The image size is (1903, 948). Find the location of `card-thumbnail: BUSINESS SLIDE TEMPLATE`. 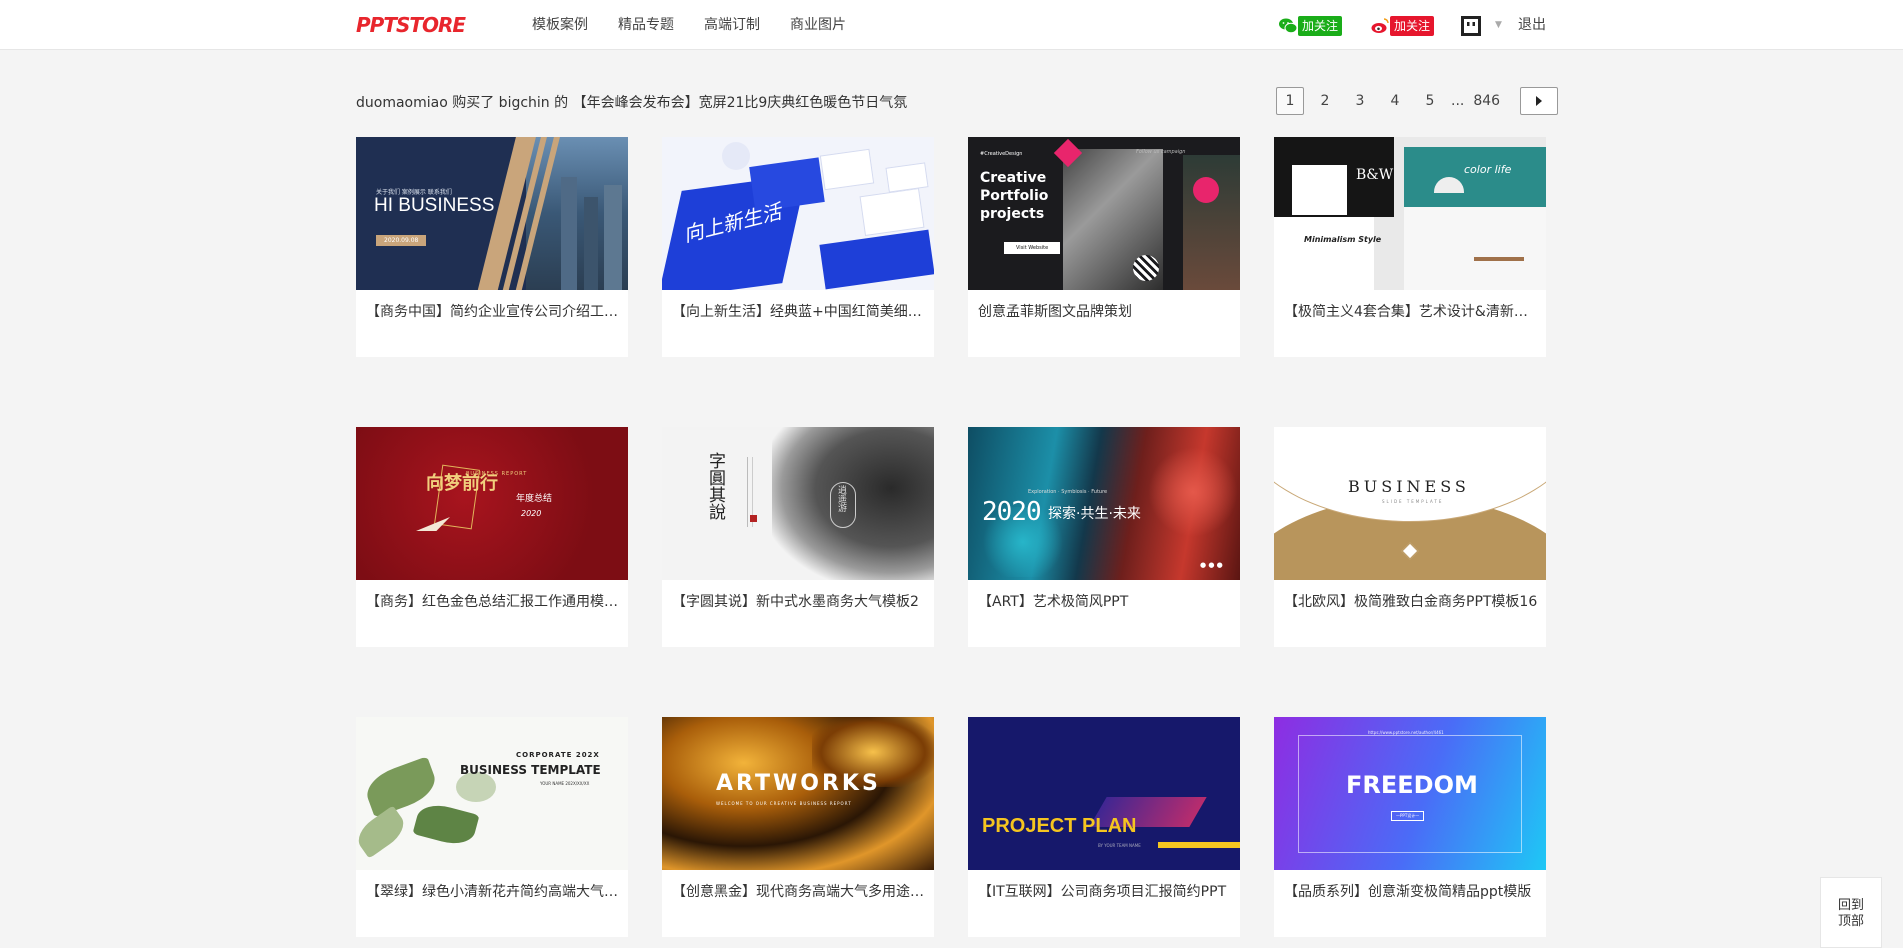

card-thumbnail: BUSINESS SLIDE TEMPLATE is located at coordinates (1410, 503).